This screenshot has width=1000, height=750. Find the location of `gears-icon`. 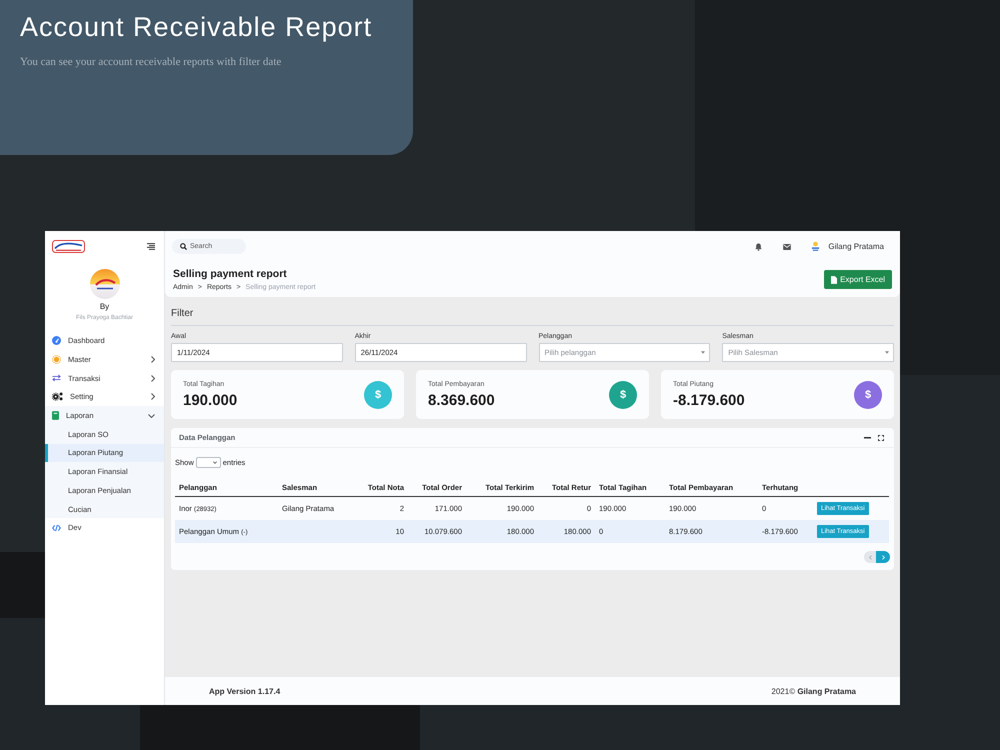

gears-icon is located at coordinates (57, 397).